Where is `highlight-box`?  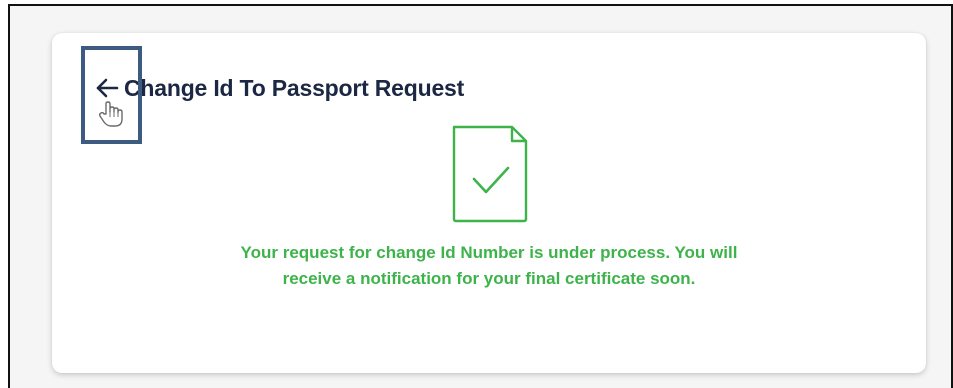
highlight-box is located at coordinates (111, 95).